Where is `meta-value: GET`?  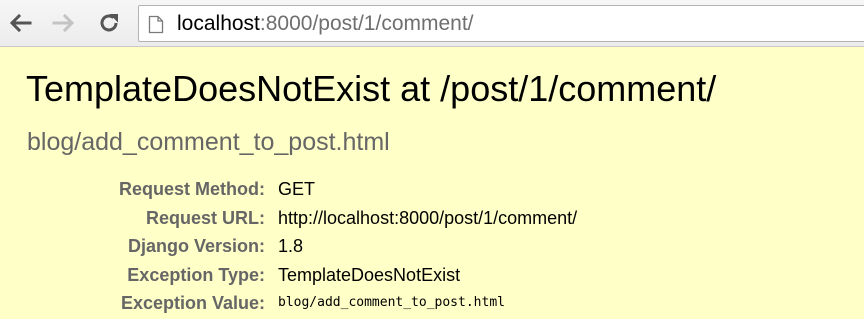
meta-value: GET is located at coordinates (297, 189).